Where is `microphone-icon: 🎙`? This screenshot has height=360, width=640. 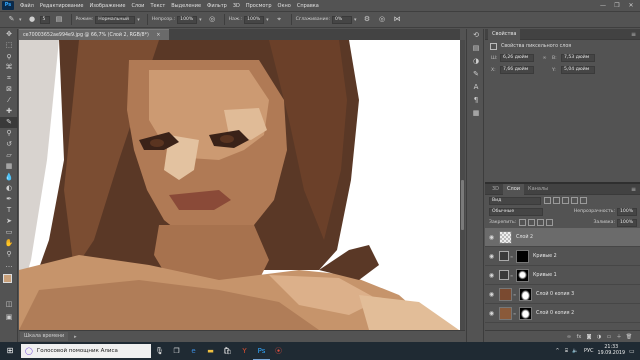
microphone-icon: 🎙 is located at coordinates (159, 351).